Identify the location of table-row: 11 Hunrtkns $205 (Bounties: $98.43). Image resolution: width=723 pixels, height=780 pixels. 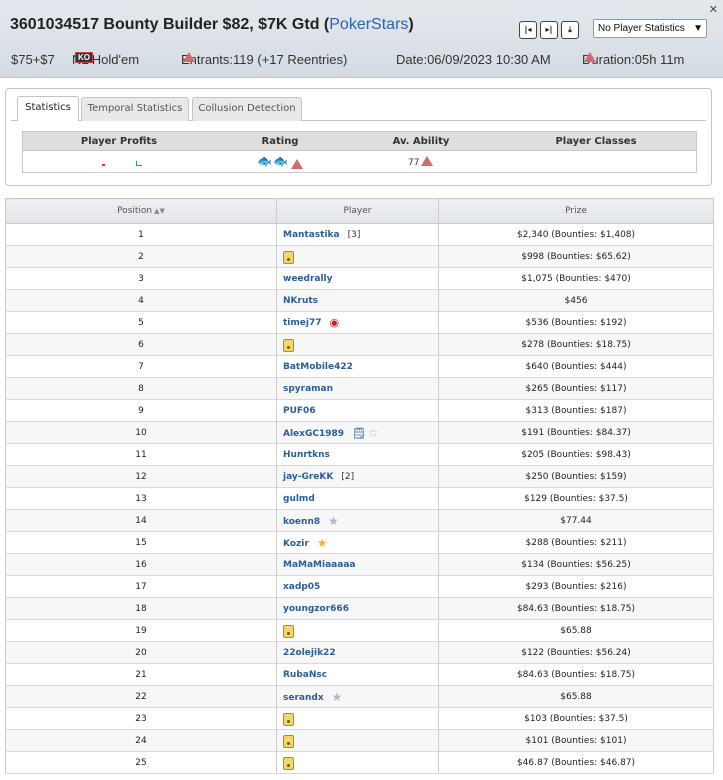
(359, 454).